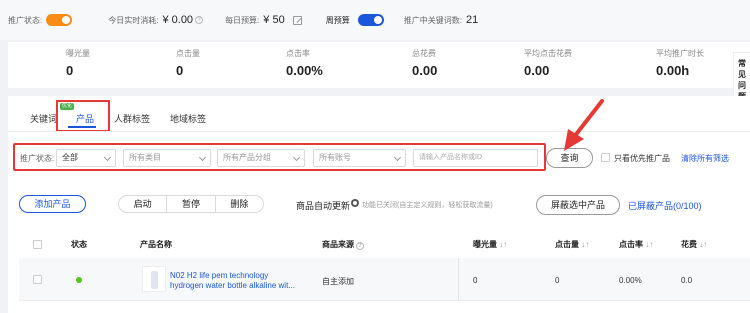  What do you see at coordinates (59, 20) in the screenshot?
I see `promo-status-toggle` at bounding box center [59, 20].